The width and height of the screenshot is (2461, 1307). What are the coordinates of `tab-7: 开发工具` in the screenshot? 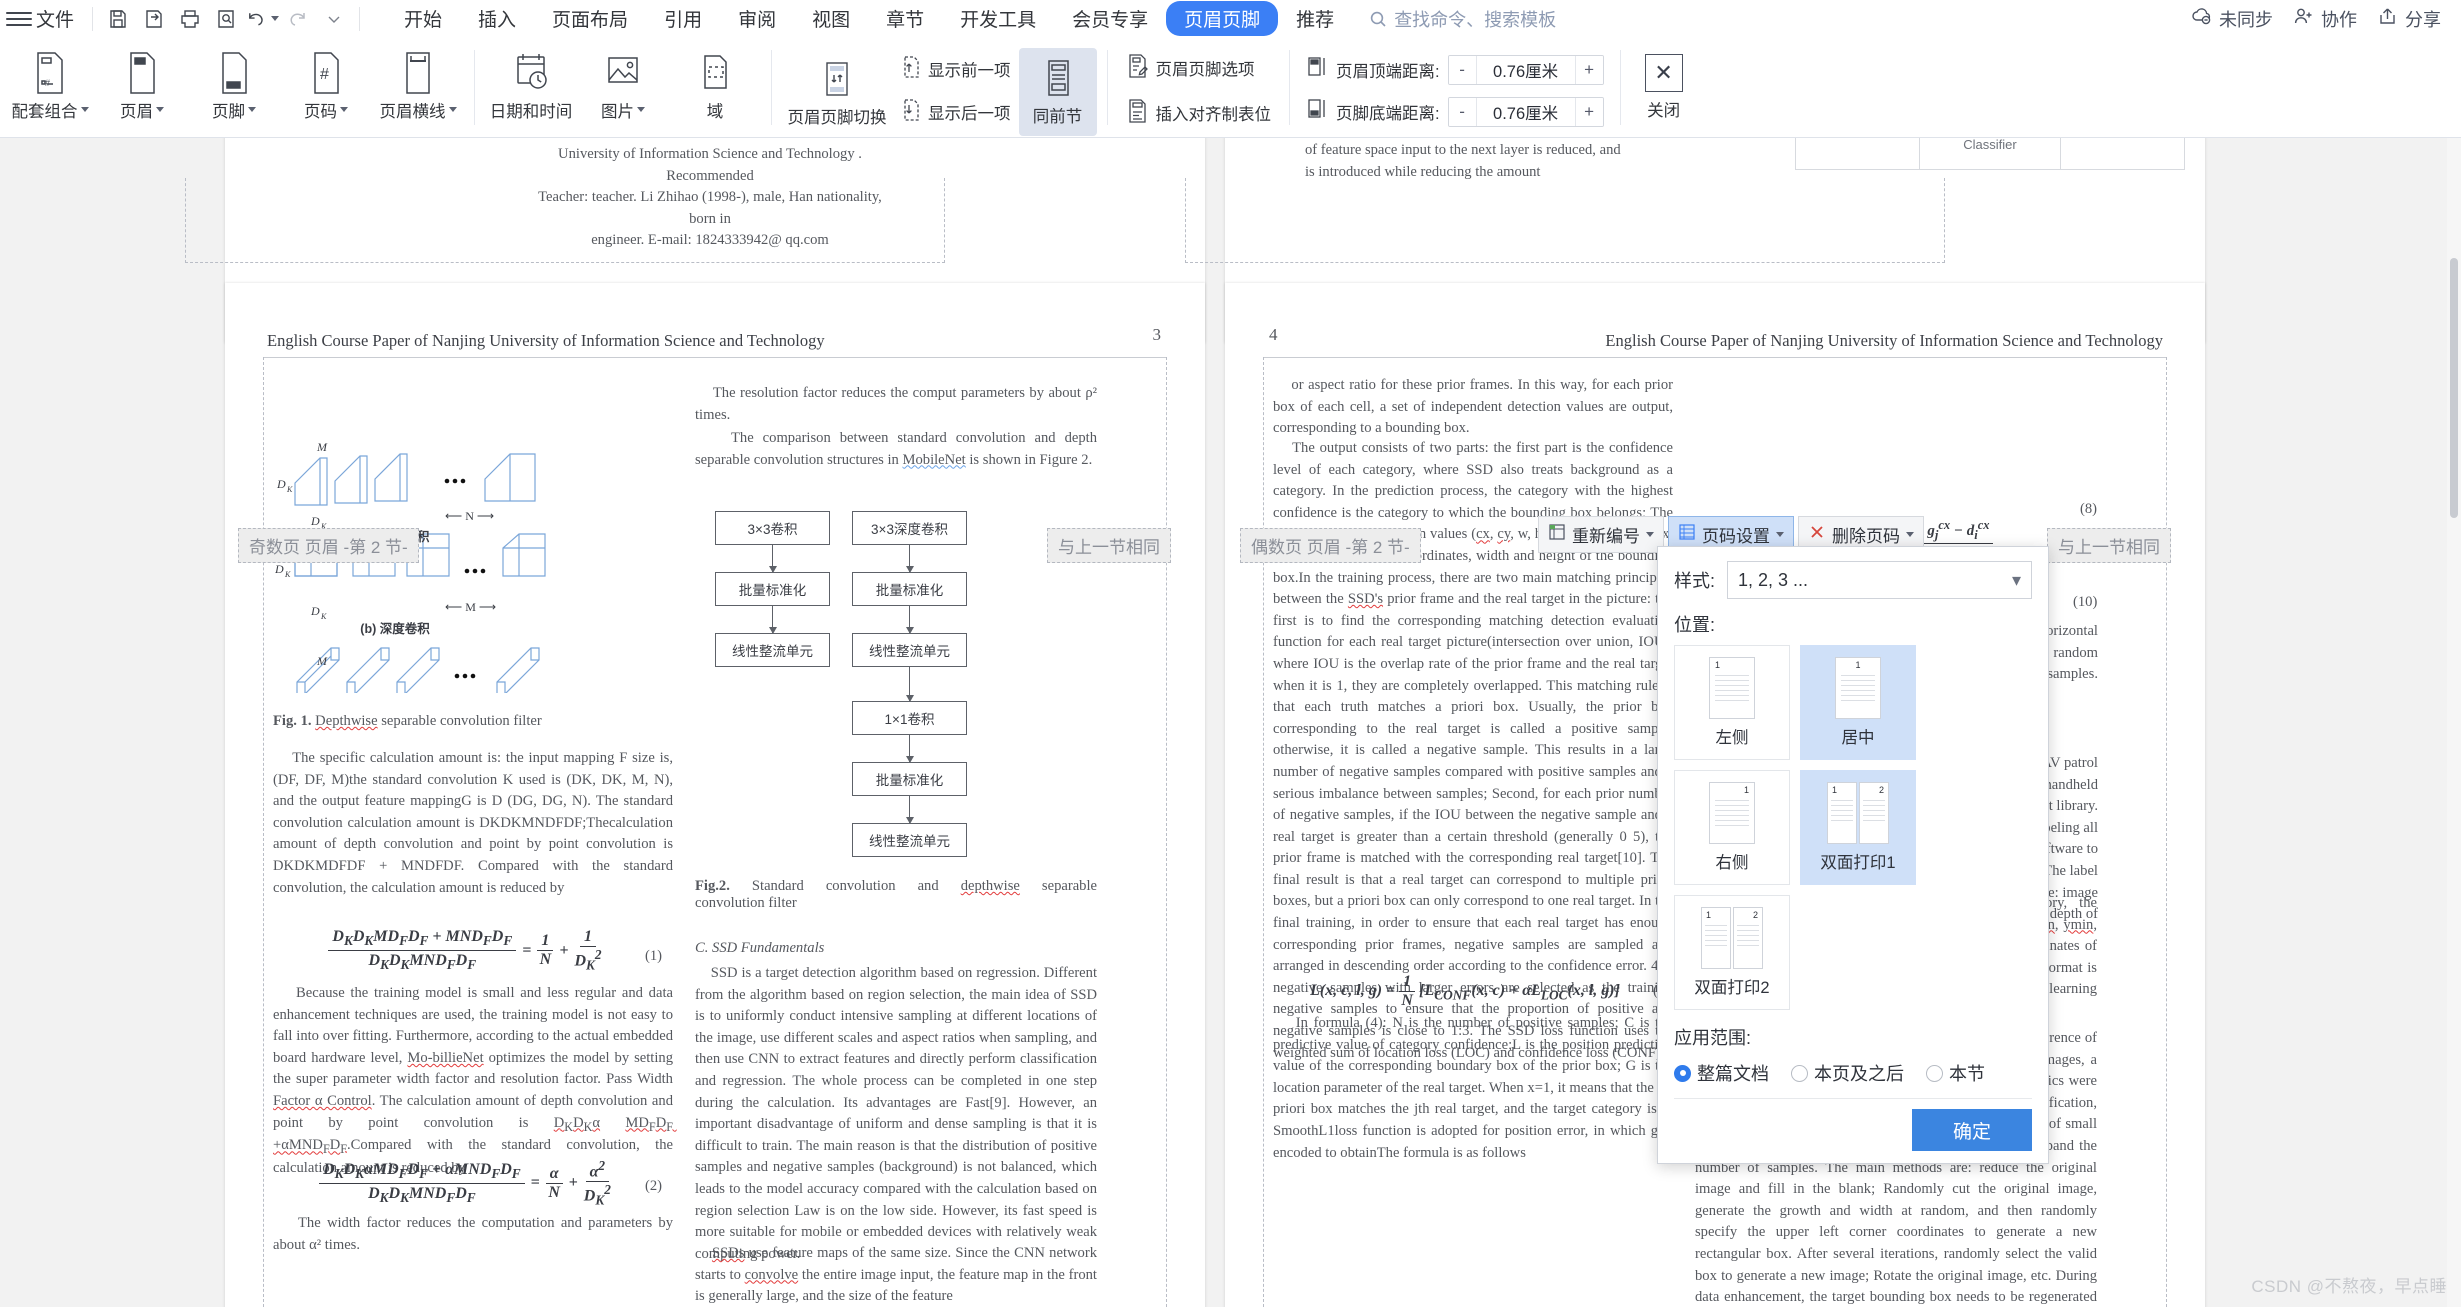 It's located at (998, 18).